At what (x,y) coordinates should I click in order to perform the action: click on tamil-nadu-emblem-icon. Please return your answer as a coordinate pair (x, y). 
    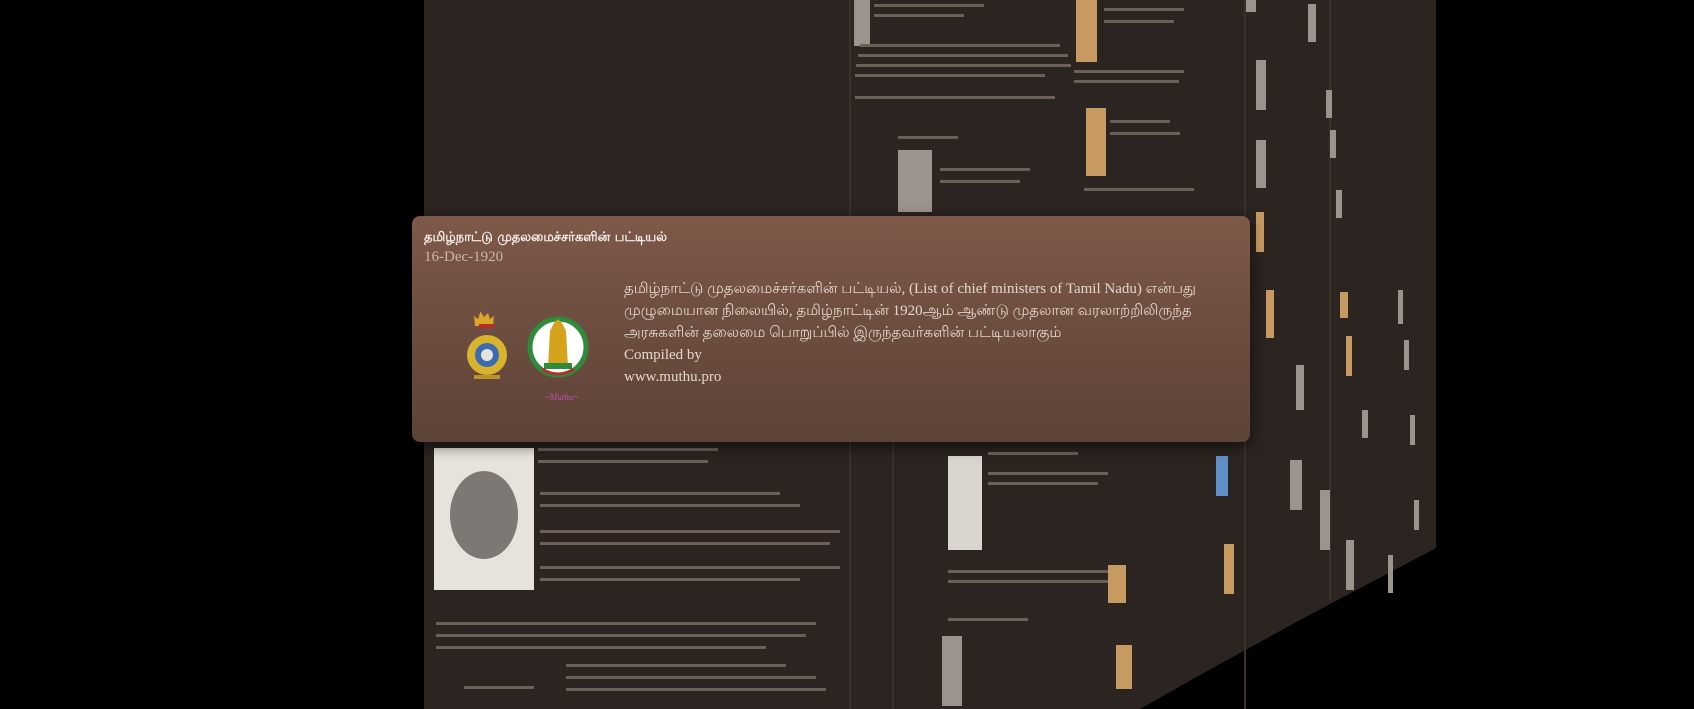
    Looking at the image, I should click on (558, 347).